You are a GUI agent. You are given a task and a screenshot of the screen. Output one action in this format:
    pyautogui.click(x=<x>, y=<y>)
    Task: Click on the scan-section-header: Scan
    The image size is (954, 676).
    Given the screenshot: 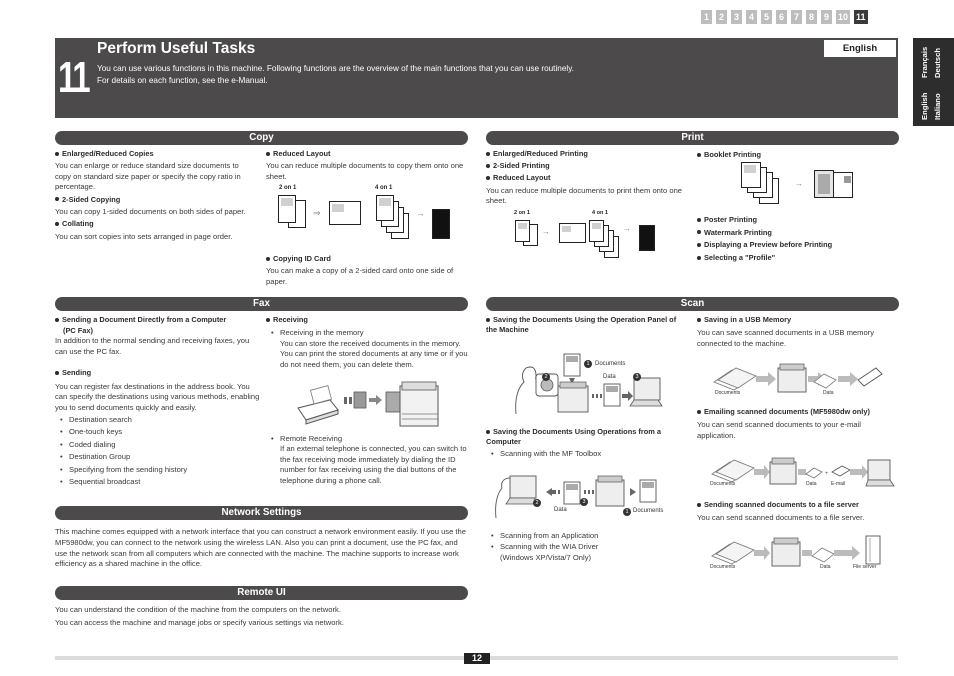 What is the action you would take?
    pyautogui.click(x=692, y=304)
    